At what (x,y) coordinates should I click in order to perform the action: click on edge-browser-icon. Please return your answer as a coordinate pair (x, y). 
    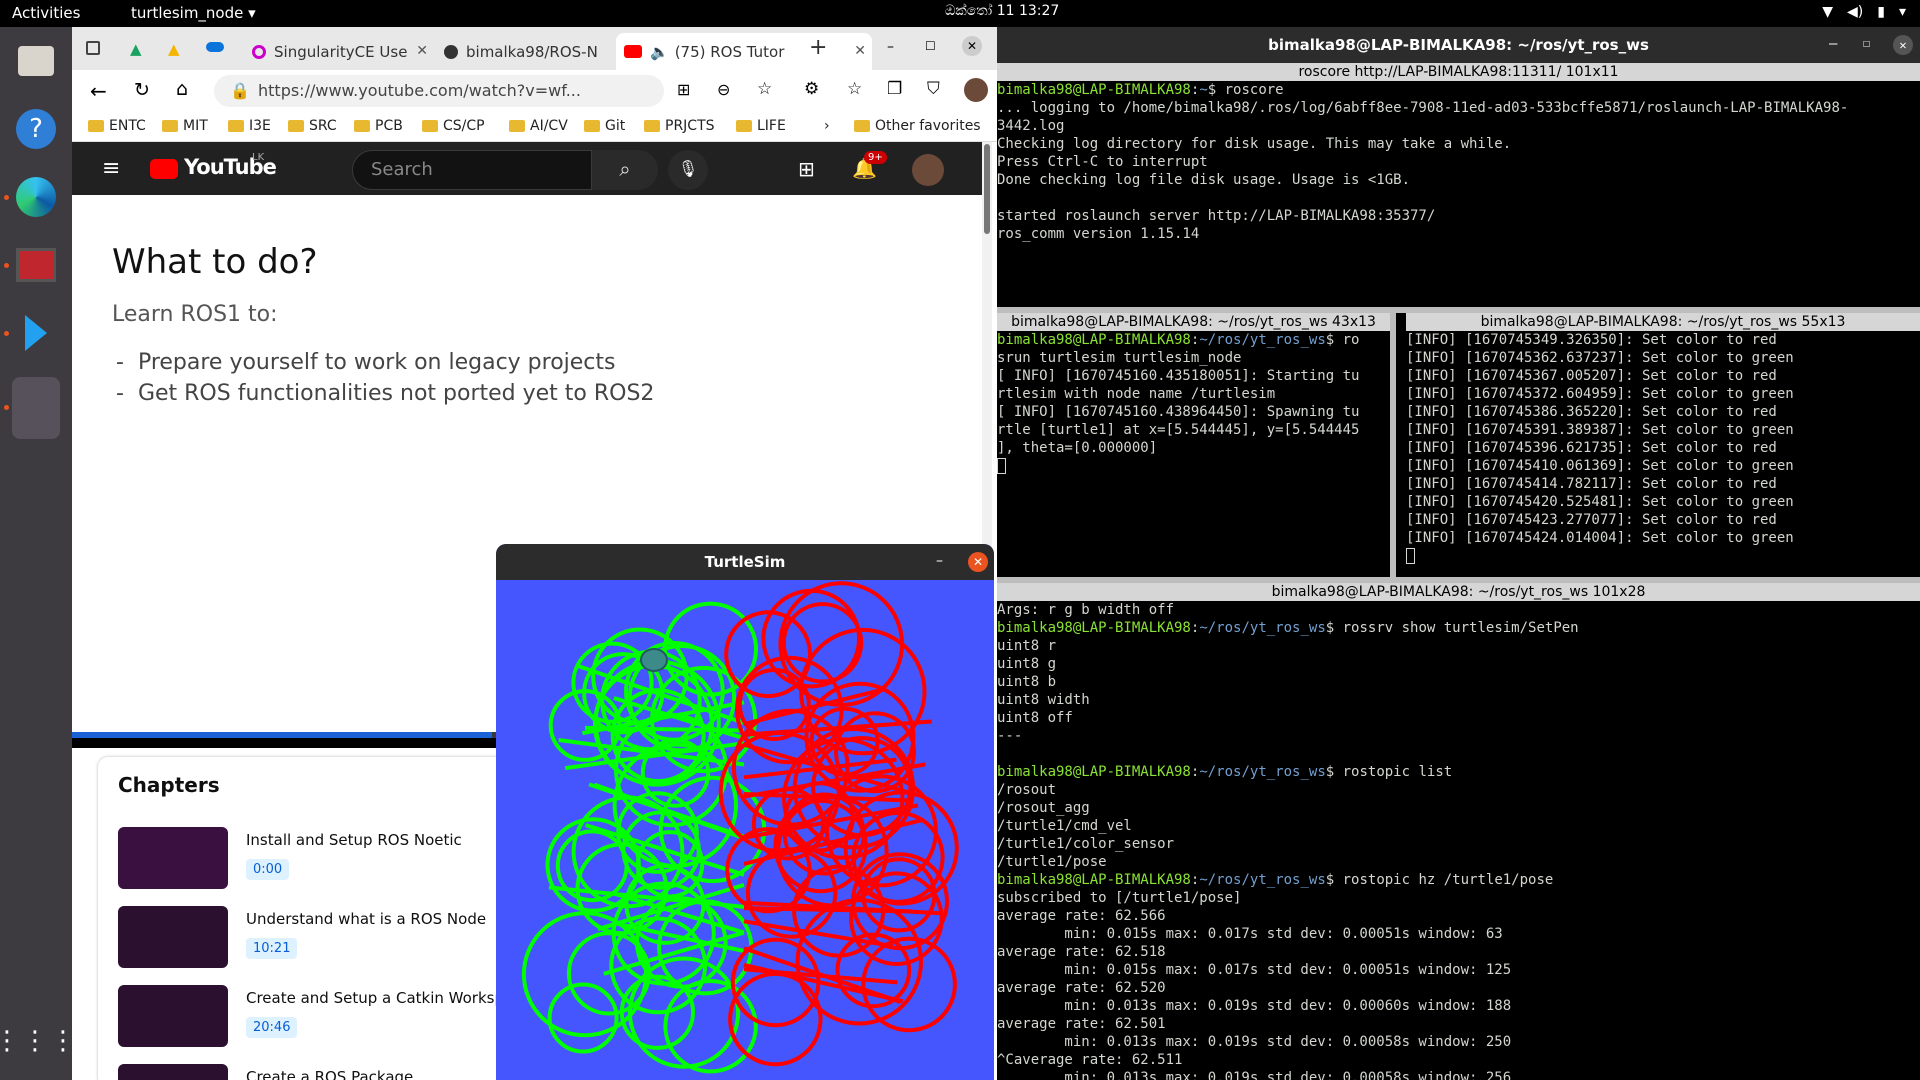
    Looking at the image, I should click on (36, 197).